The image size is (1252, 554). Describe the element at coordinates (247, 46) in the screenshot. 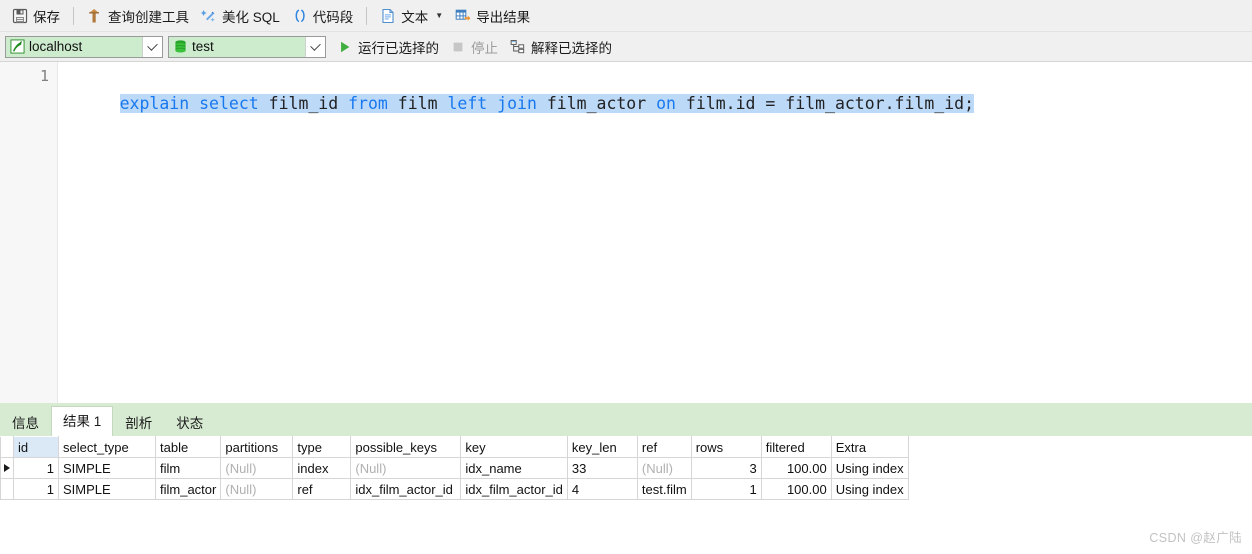

I see `database-select: test` at that location.